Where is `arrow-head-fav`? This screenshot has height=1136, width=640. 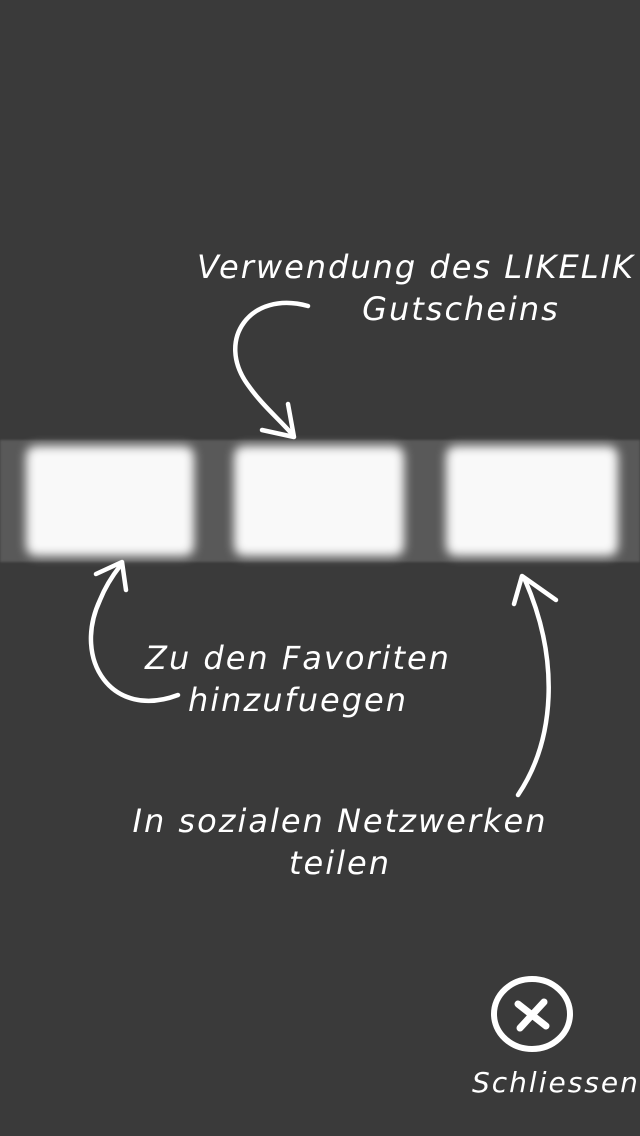 arrow-head-fav is located at coordinates (111, 576).